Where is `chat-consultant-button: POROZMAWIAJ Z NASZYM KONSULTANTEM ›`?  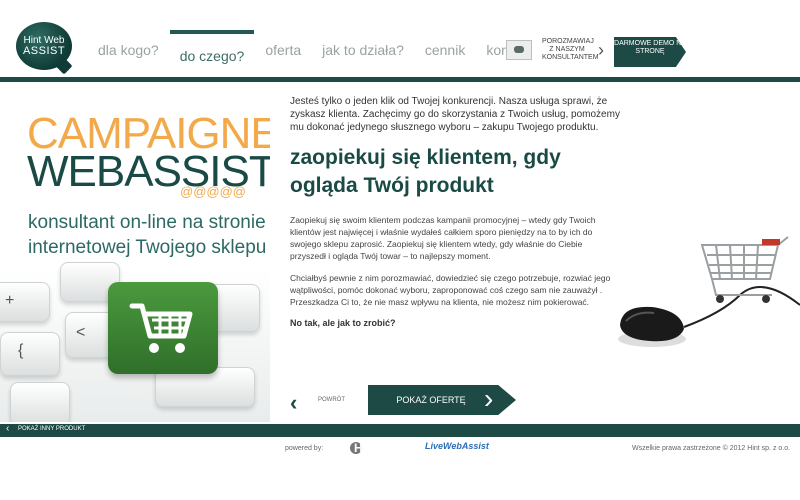 chat-consultant-button: POROZMAWIAJ Z NASZYM KONSULTANTEM › is located at coordinates (555, 50).